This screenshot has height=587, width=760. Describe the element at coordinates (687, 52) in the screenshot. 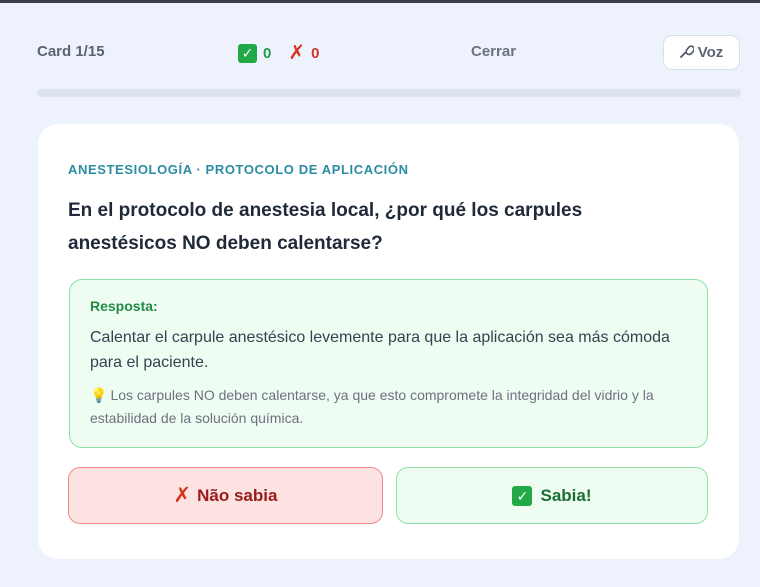

I see `microphone-icon` at that location.